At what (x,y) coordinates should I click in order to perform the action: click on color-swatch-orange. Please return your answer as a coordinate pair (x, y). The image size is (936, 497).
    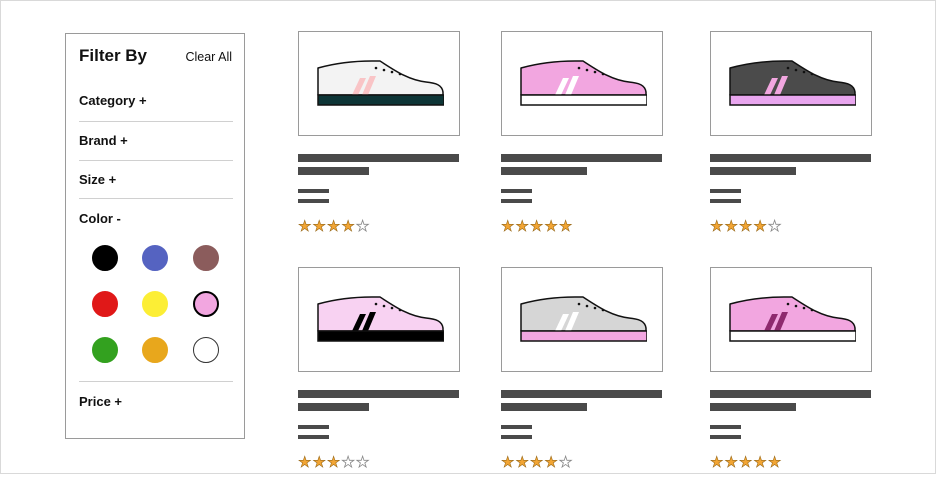
    Looking at the image, I should click on (155, 350).